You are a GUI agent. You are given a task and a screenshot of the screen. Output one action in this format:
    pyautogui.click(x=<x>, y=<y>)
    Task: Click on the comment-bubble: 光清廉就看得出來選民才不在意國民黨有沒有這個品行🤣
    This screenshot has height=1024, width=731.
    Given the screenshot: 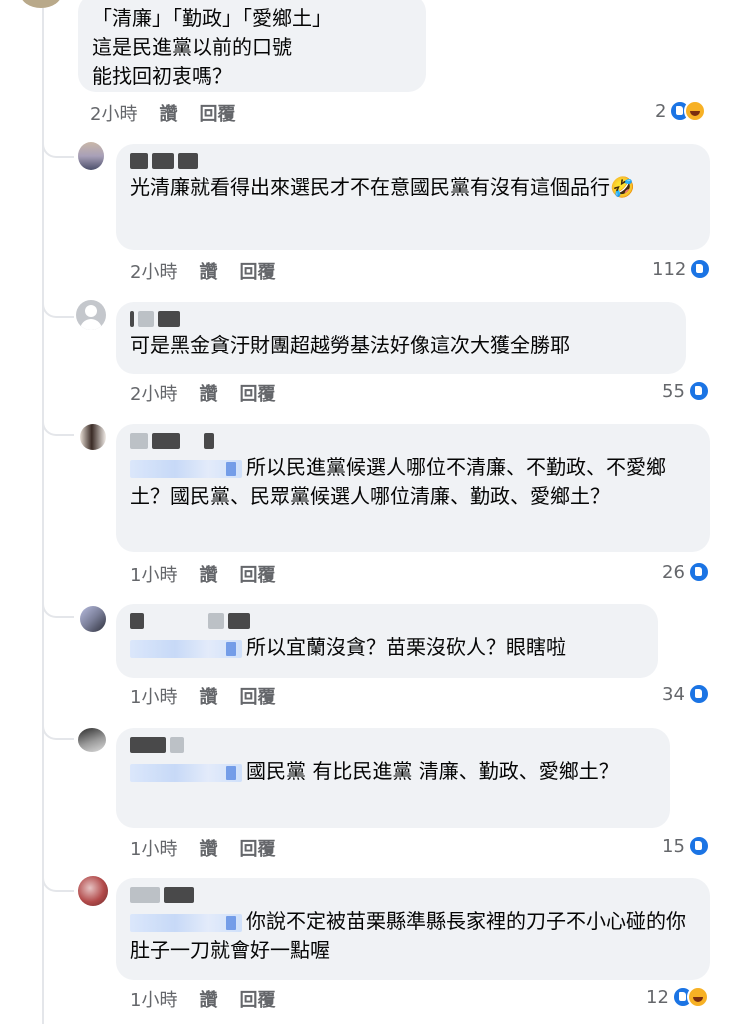 What is the action you would take?
    pyautogui.click(x=413, y=197)
    